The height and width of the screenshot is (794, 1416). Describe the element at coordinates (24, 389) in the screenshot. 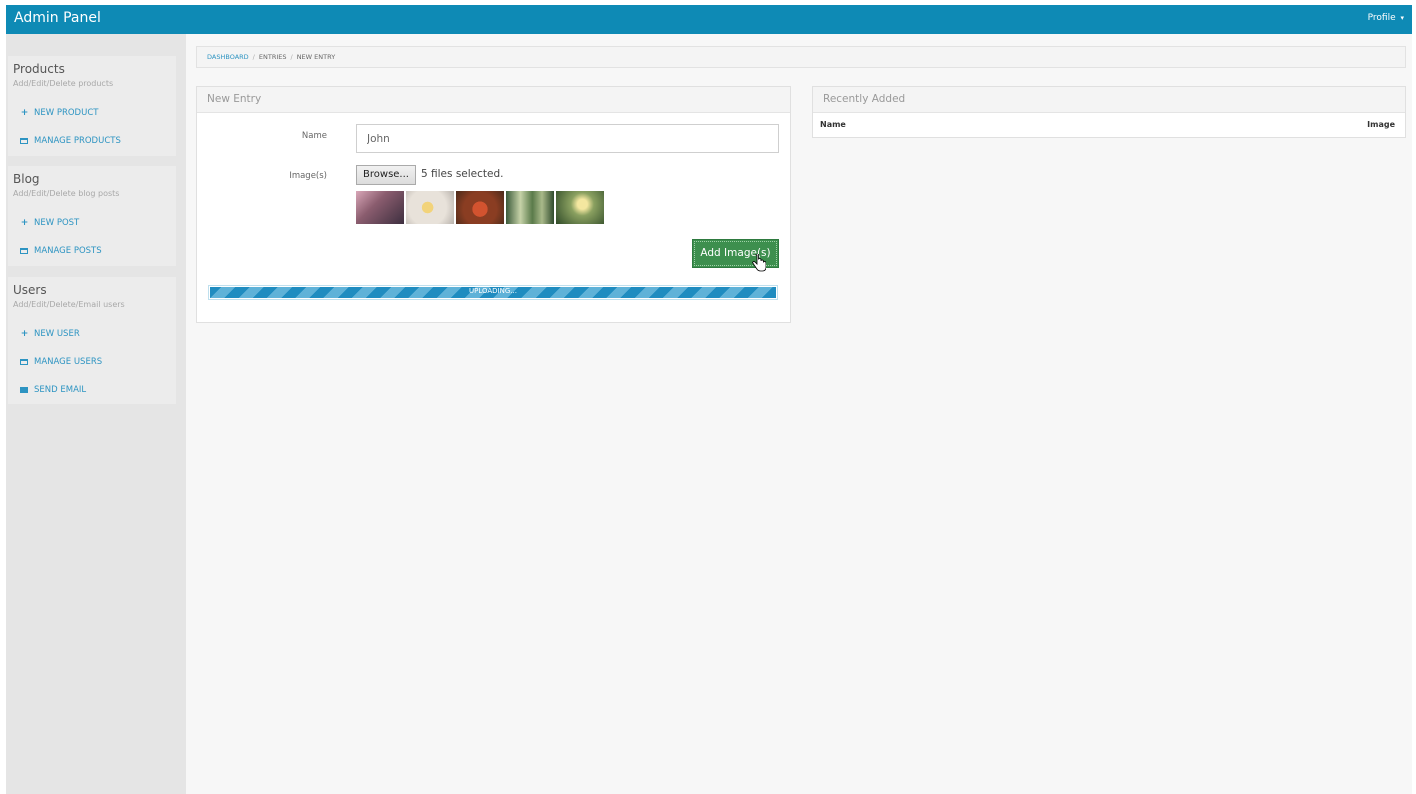

I see `envelope-icon` at that location.